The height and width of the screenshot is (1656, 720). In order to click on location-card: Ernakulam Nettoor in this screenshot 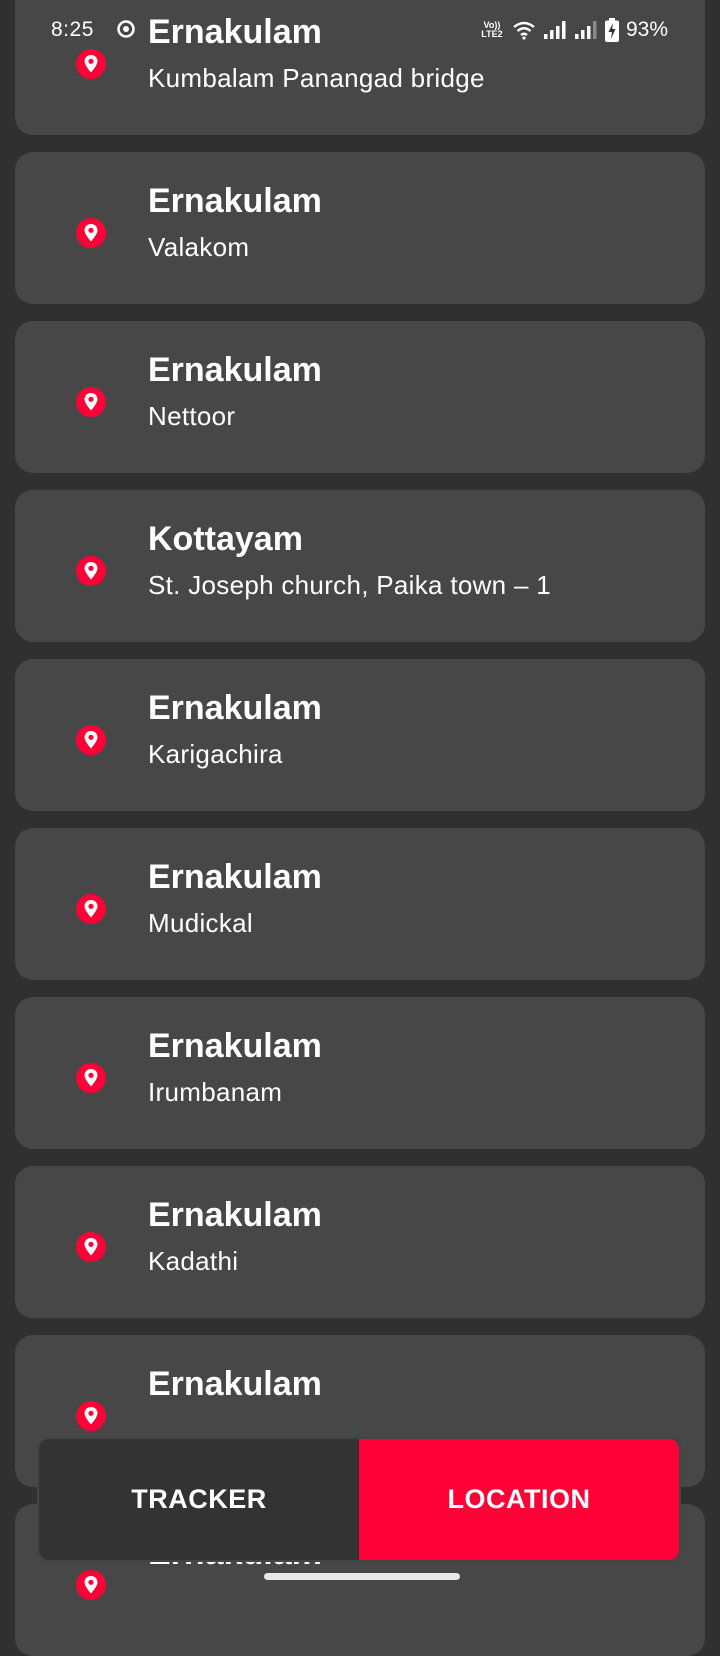, I will do `click(360, 397)`.